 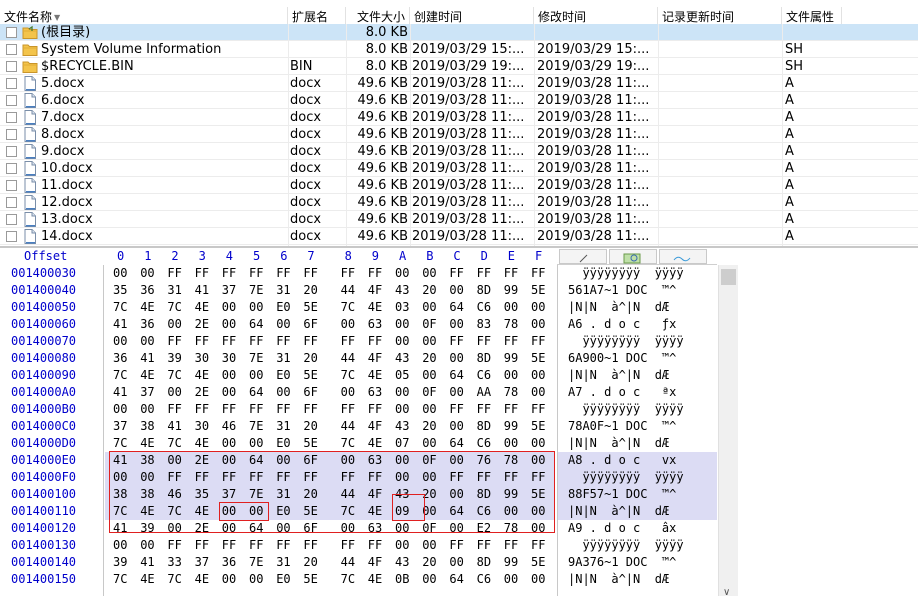 What do you see at coordinates (637, 494) in the screenshot?
I see `text-row: 88F57~1 DOC ™^` at bounding box center [637, 494].